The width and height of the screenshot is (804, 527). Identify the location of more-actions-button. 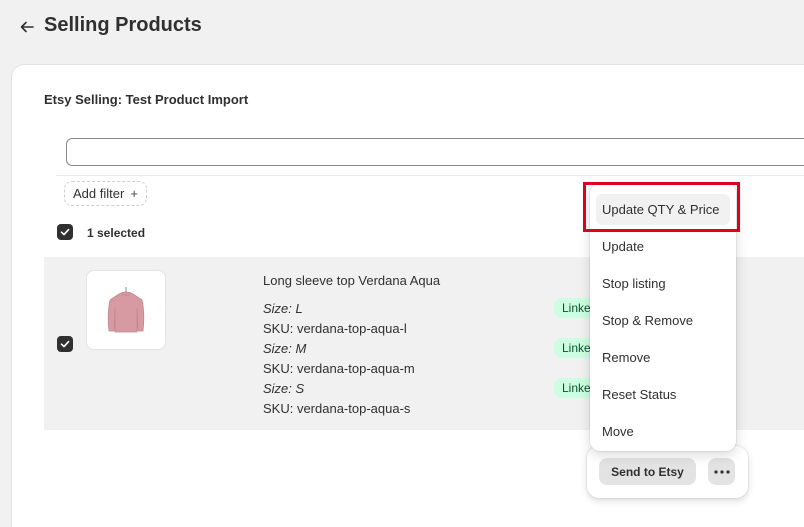
(721, 471).